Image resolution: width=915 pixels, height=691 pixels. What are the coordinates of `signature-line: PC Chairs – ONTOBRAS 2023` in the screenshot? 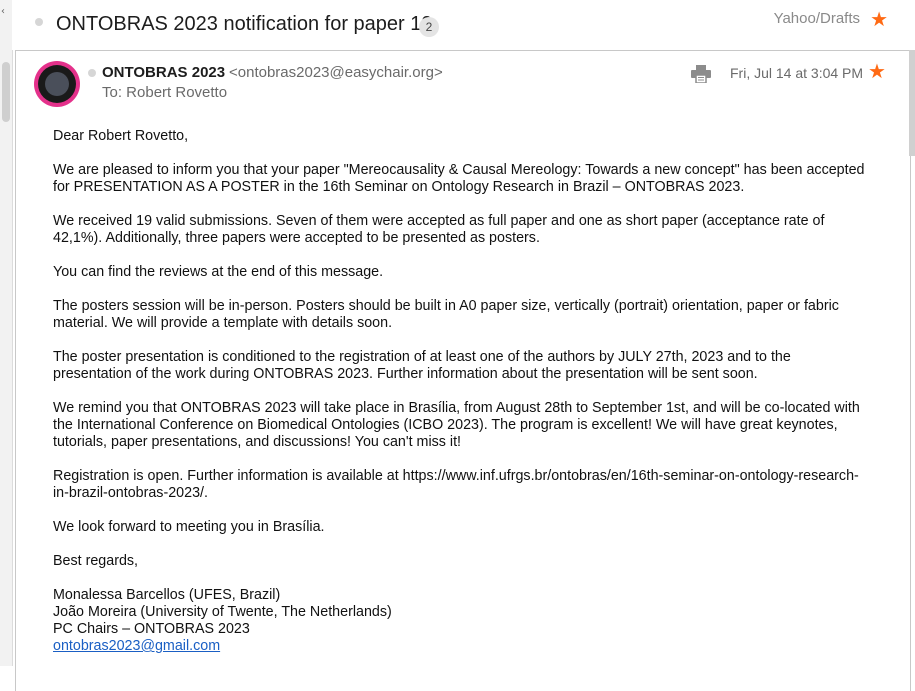 It's located at (151, 629).